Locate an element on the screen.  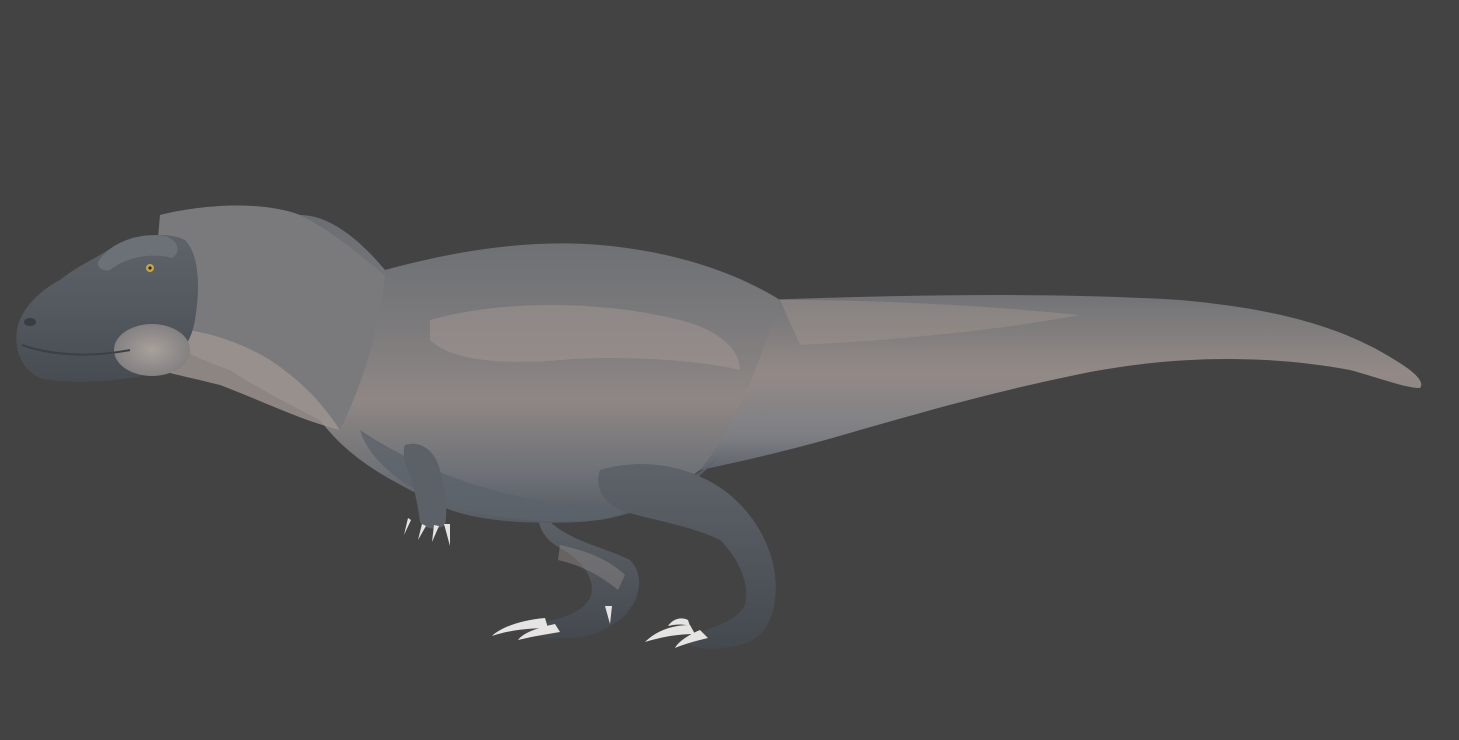
head is located at coordinates (107, 308).